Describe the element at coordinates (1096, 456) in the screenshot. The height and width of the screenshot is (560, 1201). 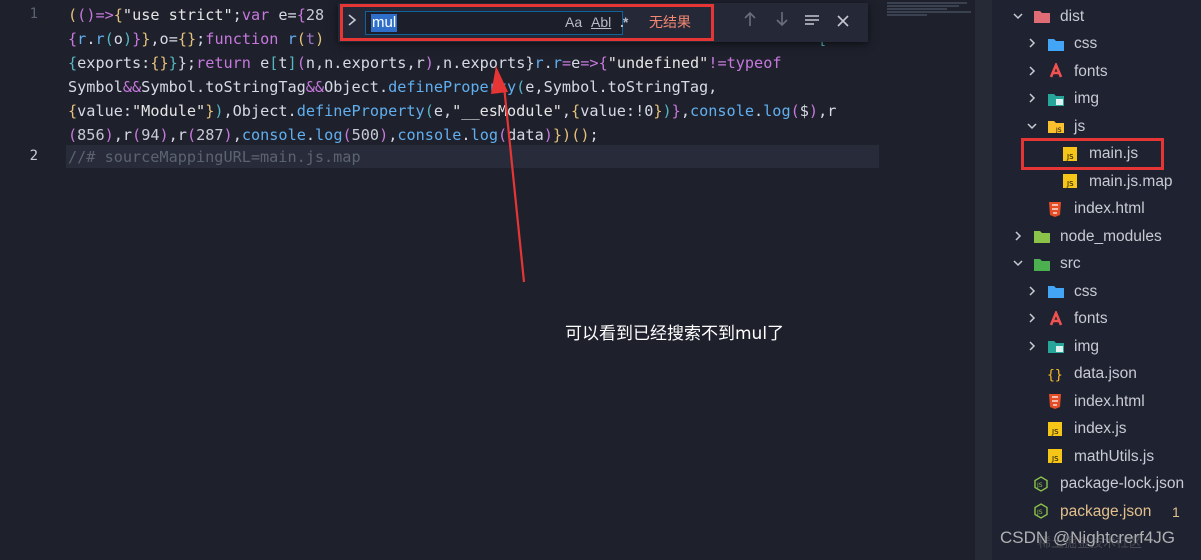
I see `explorer-item-mathutils-js: JS mathUtils.js` at that location.